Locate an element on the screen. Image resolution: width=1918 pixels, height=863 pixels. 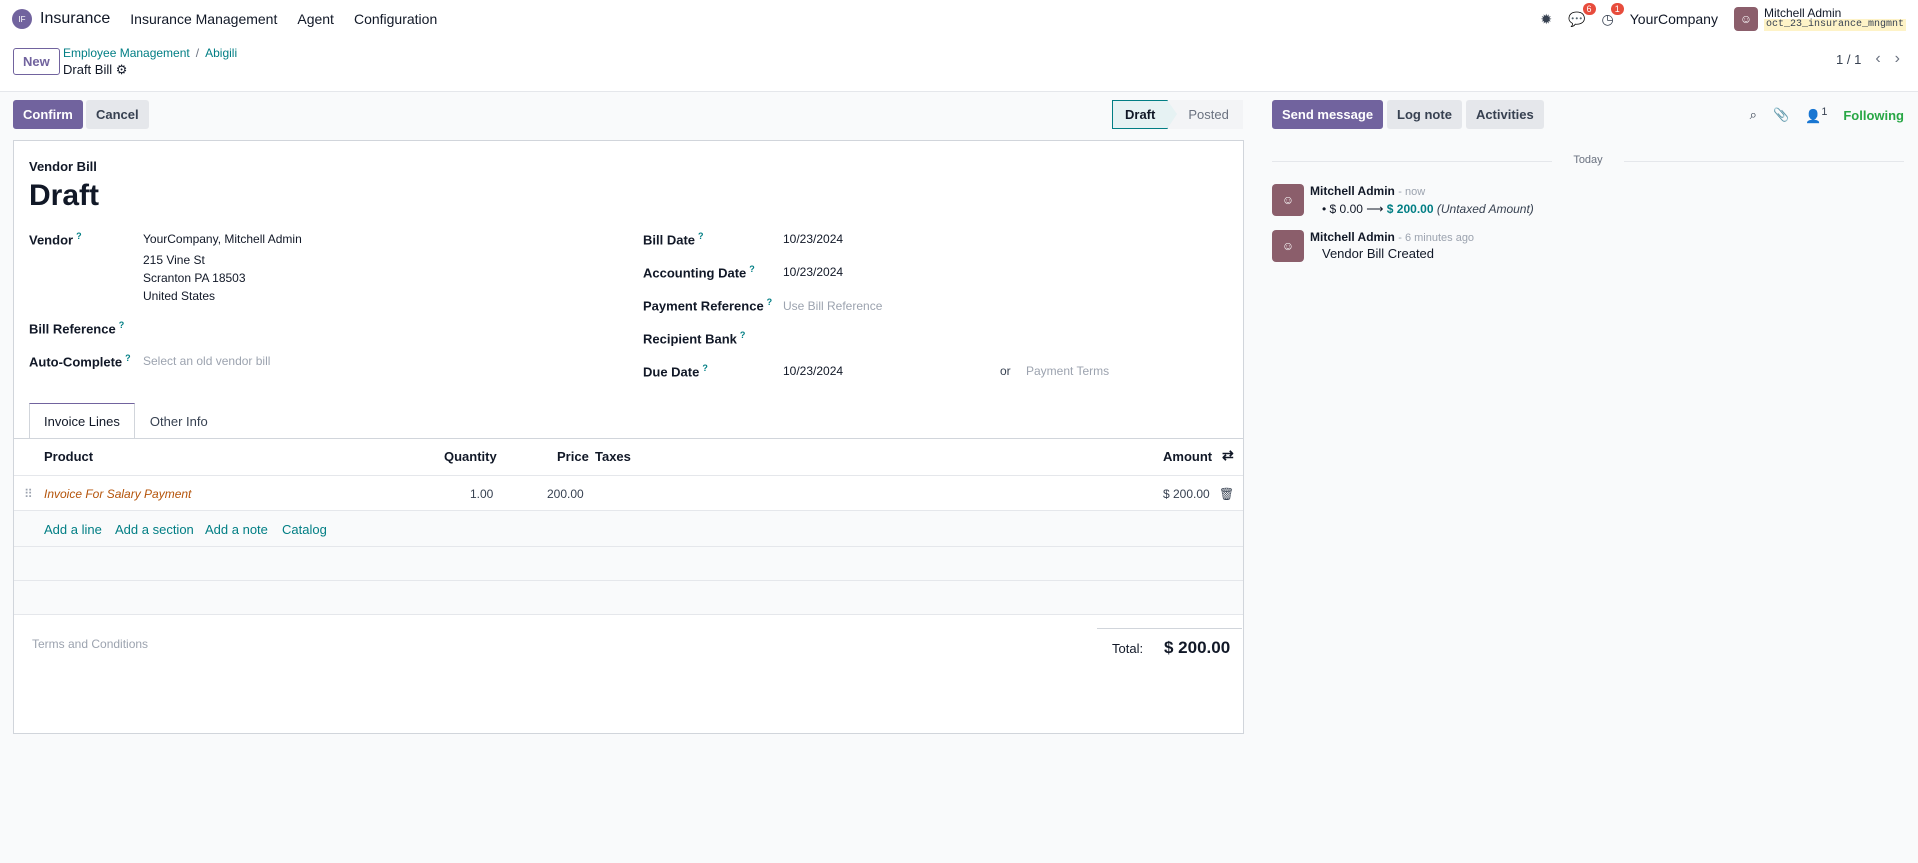
status-posted: Posted is located at coordinates (1205, 114).